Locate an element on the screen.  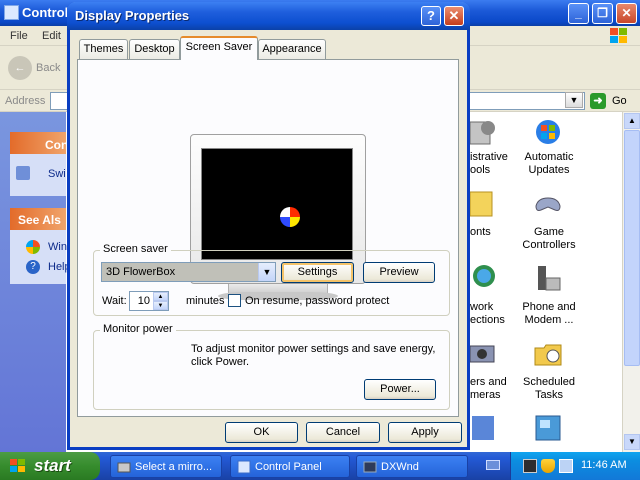
menu-edit: Edit is located at coordinates (51, 36).